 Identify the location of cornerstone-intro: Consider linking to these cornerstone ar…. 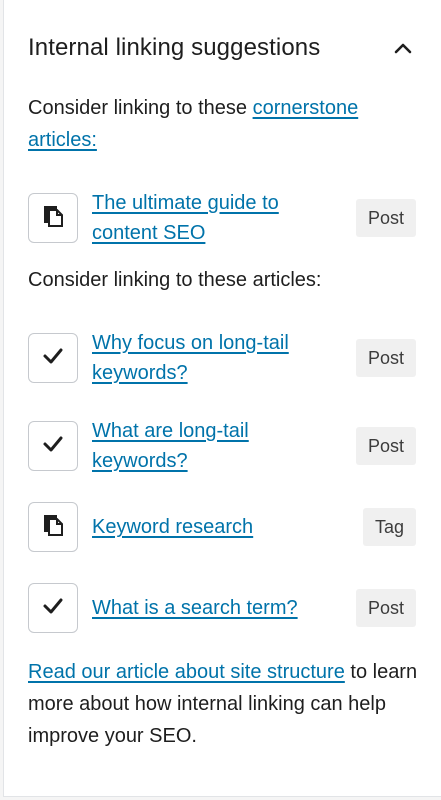
(223, 124).